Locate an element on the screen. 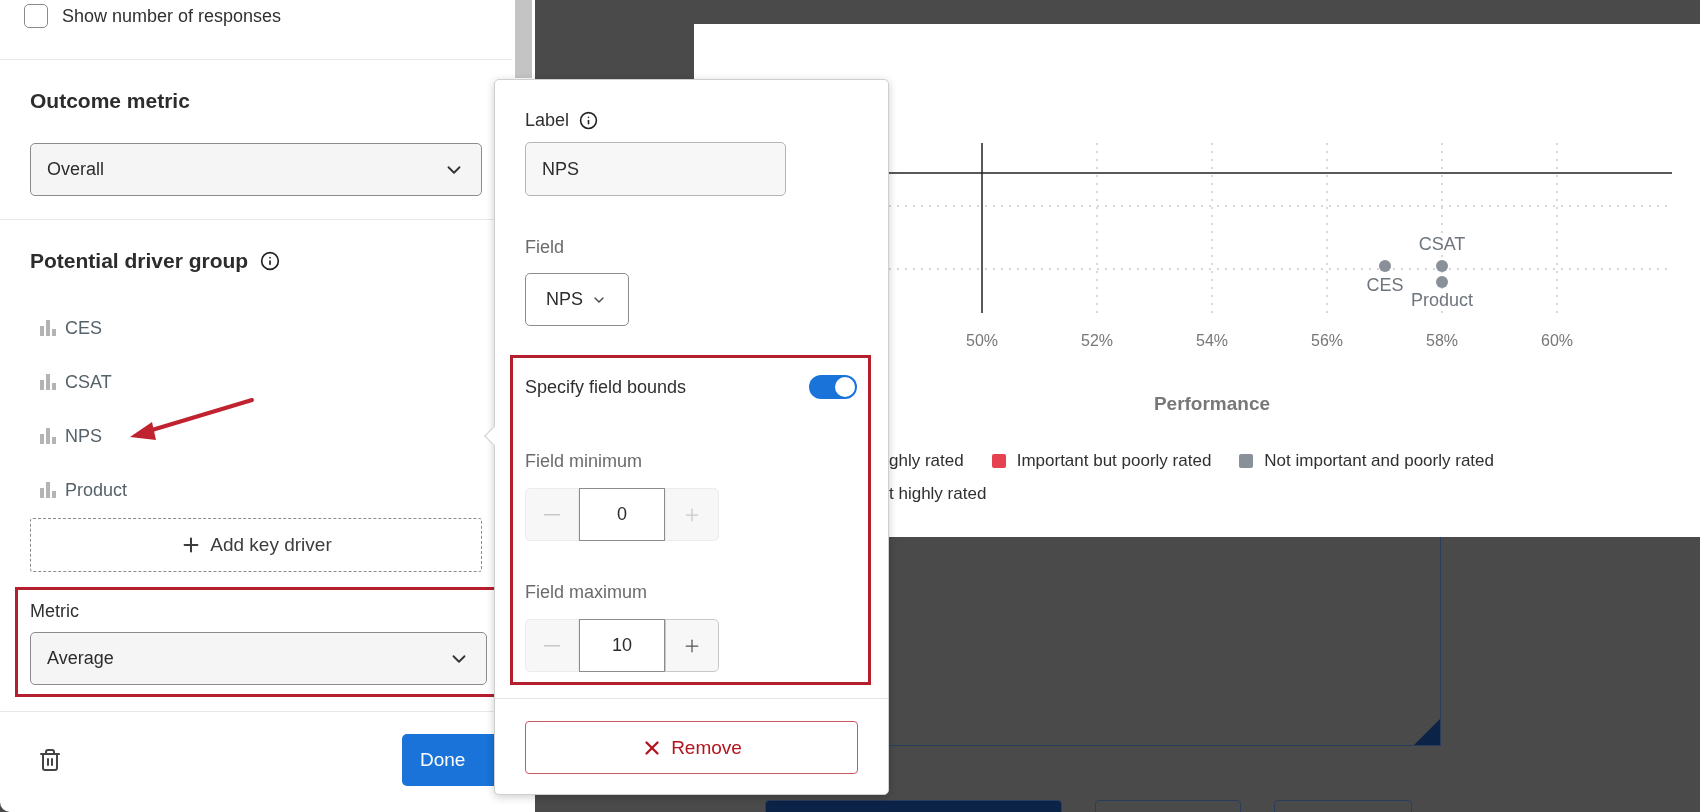  driver-item: CSAT is located at coordinates (256, 382).